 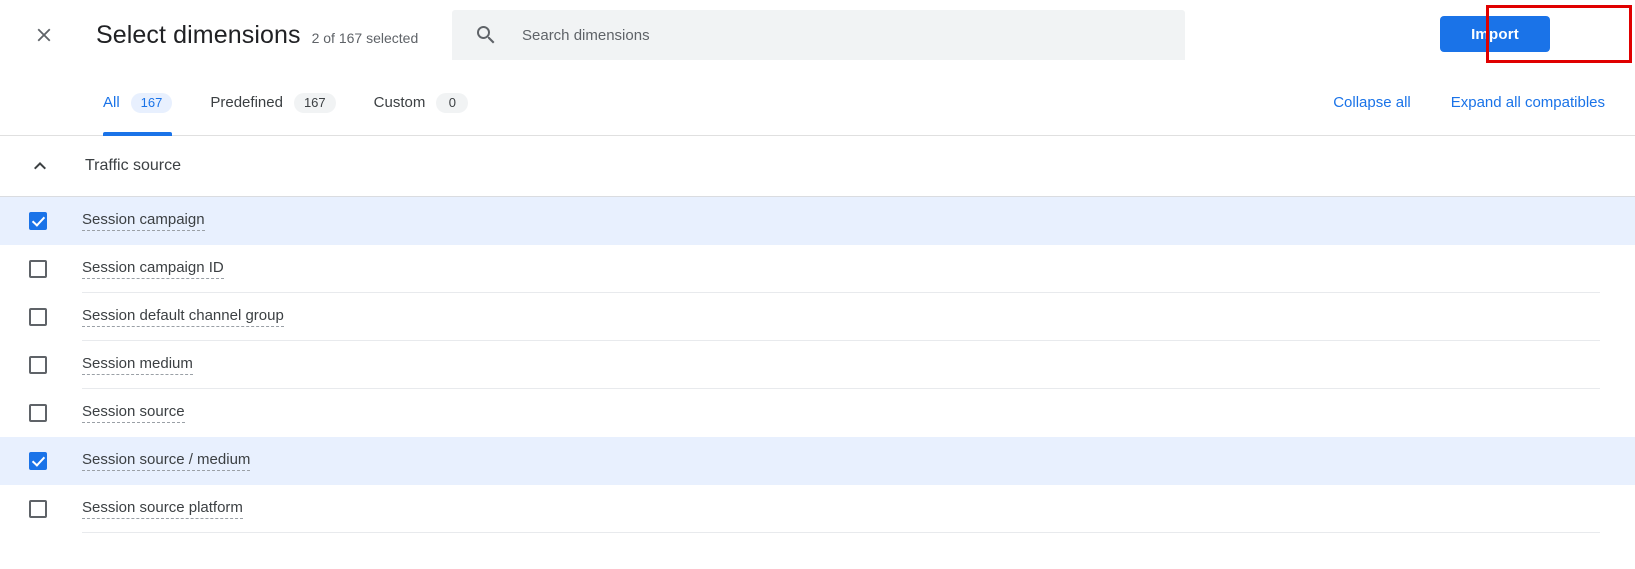 What do you see at coordinates (166, 461) in the screenshot?
I see `row-label: Session source / medium` at bounding box center [166, 461].